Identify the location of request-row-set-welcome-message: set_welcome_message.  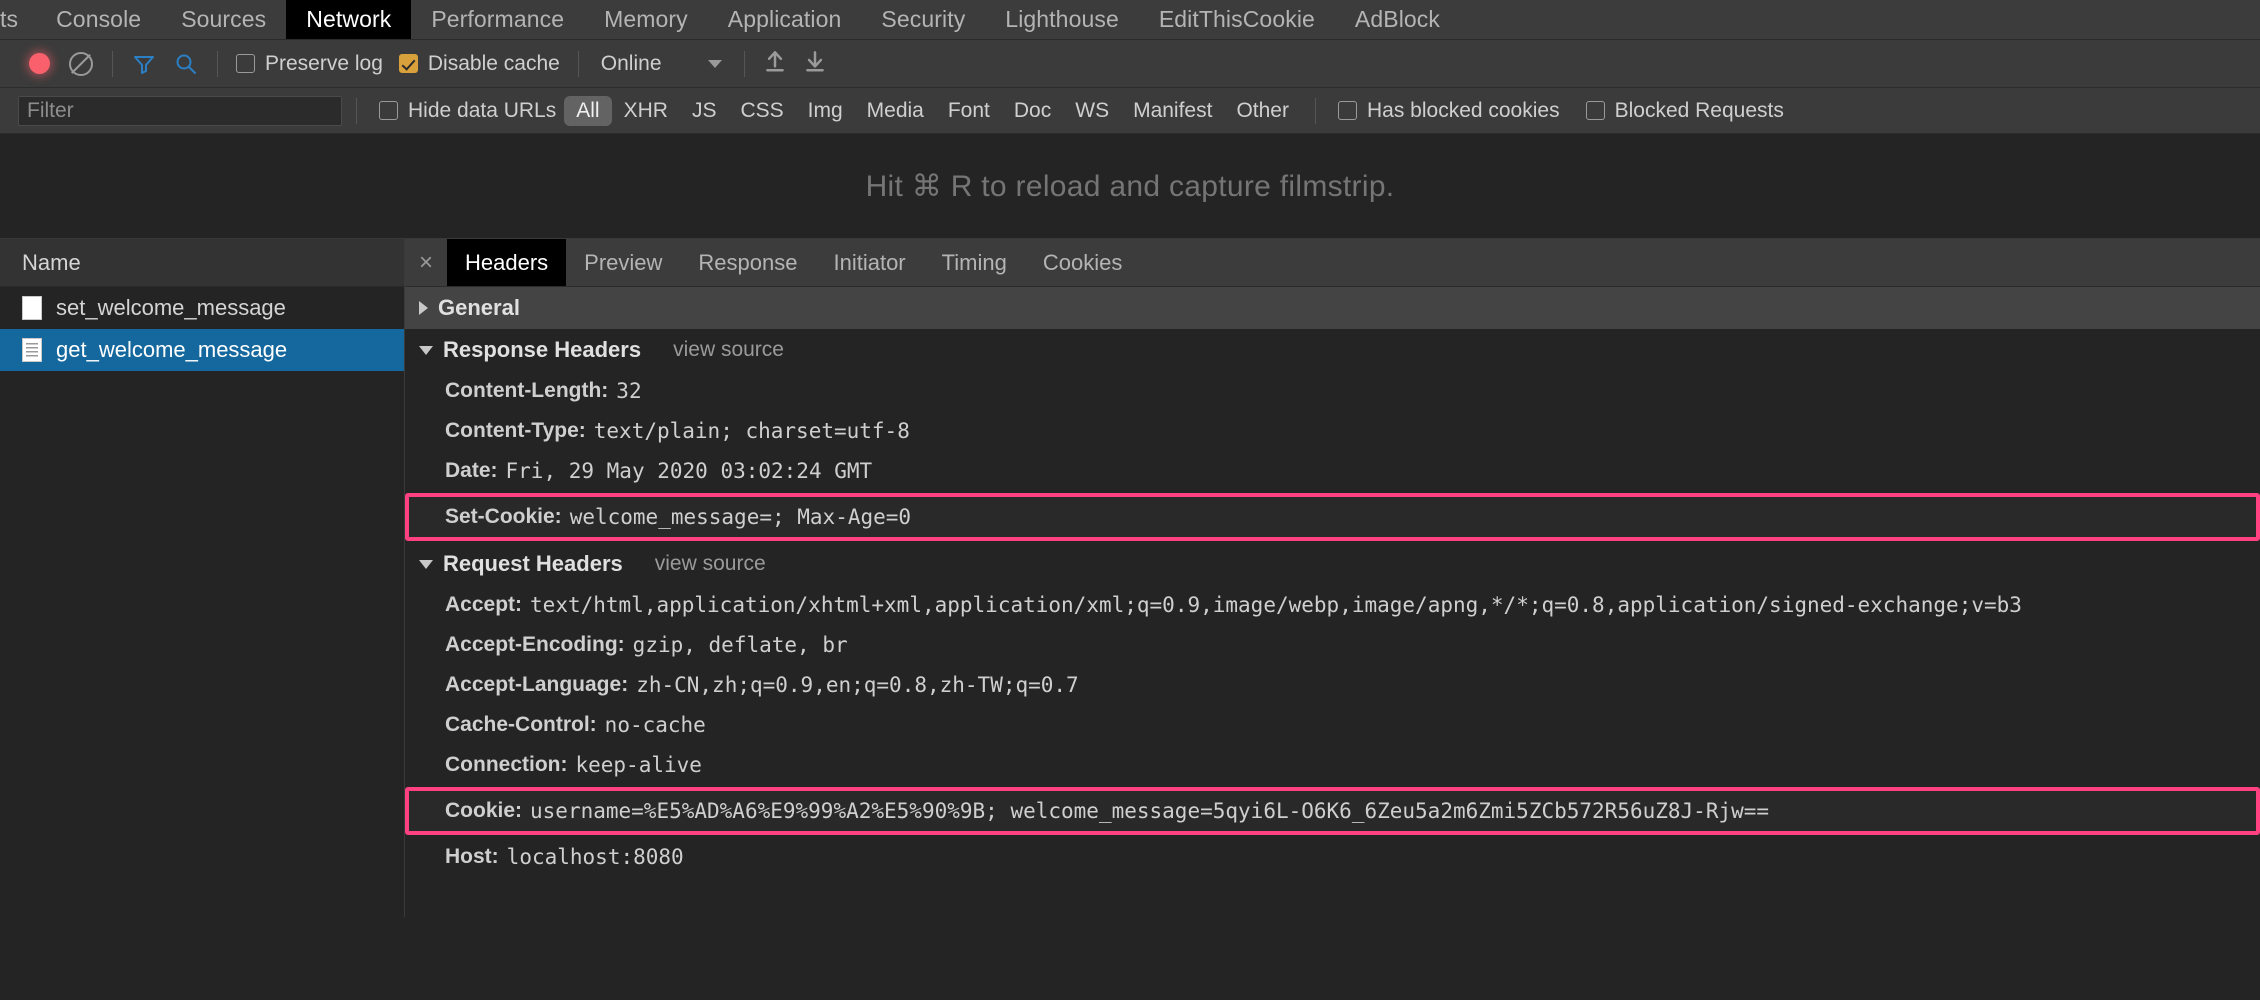
(202, 308).